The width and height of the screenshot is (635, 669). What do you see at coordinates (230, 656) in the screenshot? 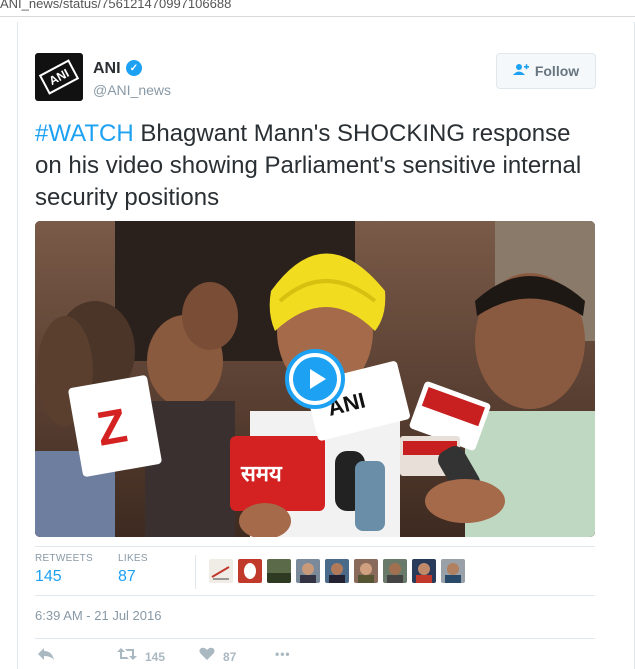
I see `like-count: 87` at bounding box center [230, 656].